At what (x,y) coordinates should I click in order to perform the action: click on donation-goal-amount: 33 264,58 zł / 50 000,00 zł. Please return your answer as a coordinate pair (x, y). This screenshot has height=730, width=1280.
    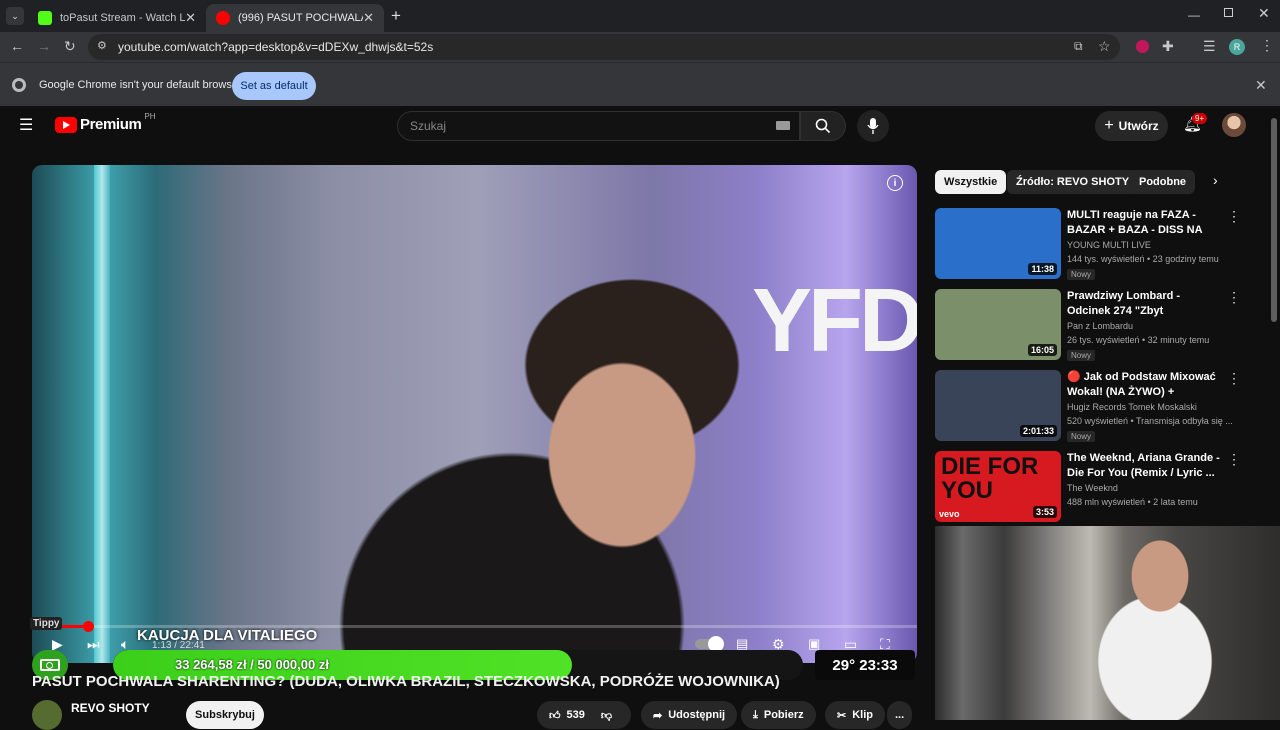
    Looking at the image, I should click on (252, 664).